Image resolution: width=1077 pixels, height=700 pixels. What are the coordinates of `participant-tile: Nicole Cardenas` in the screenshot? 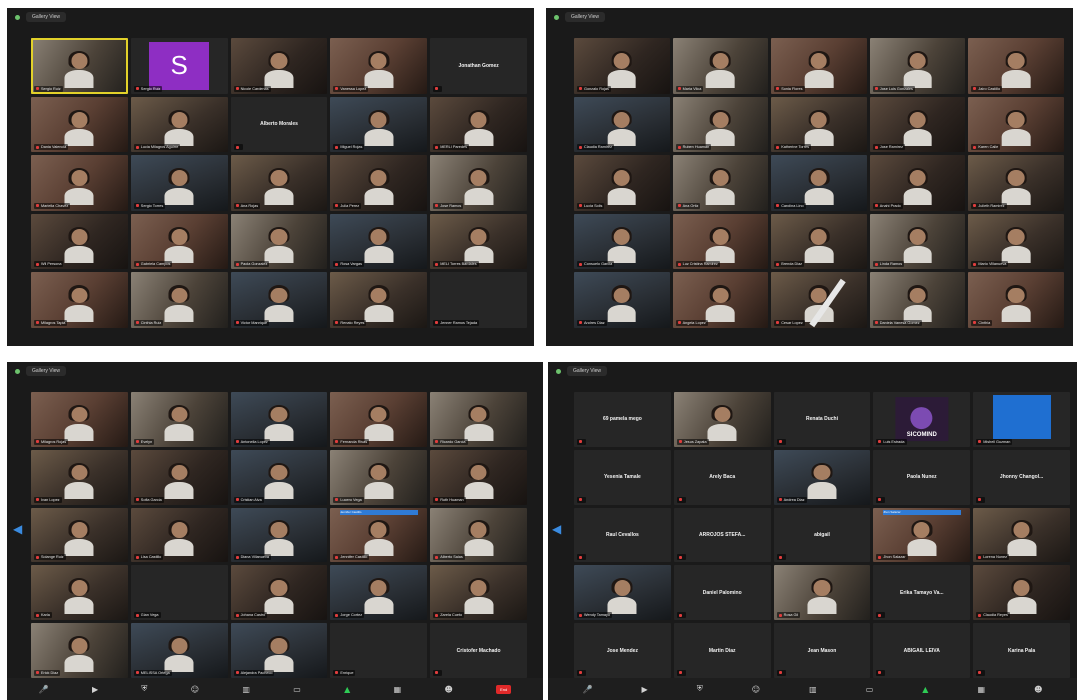 It's located at (279, 66).